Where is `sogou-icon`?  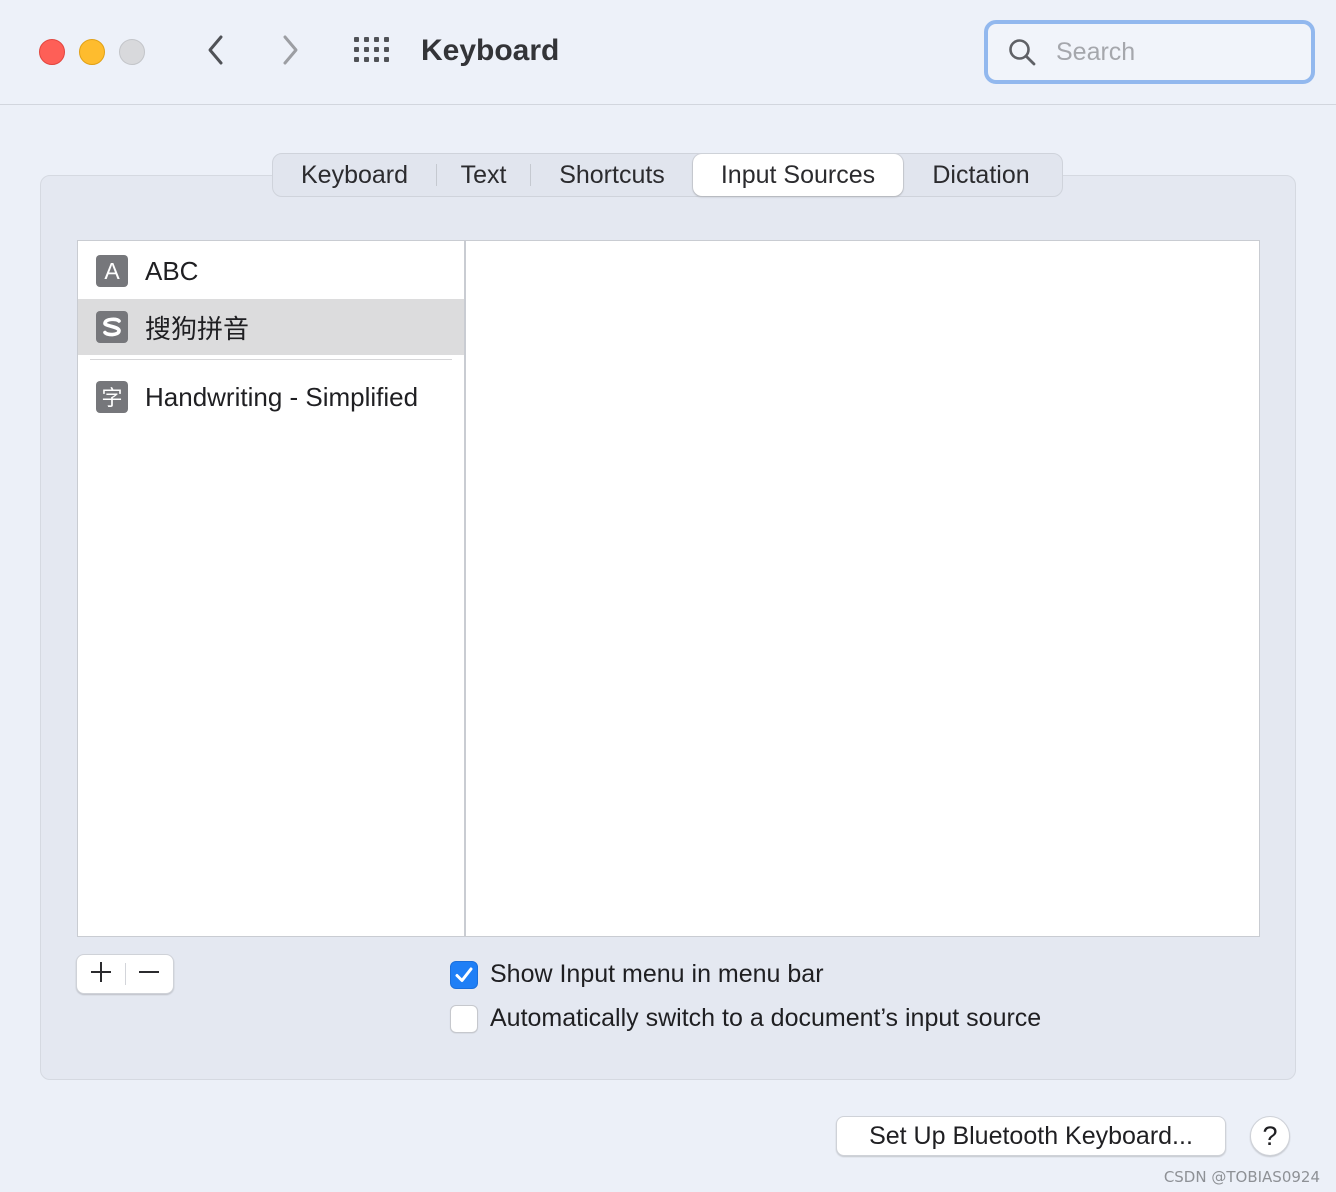
sogou-icon is located at coordinates (112, 327).